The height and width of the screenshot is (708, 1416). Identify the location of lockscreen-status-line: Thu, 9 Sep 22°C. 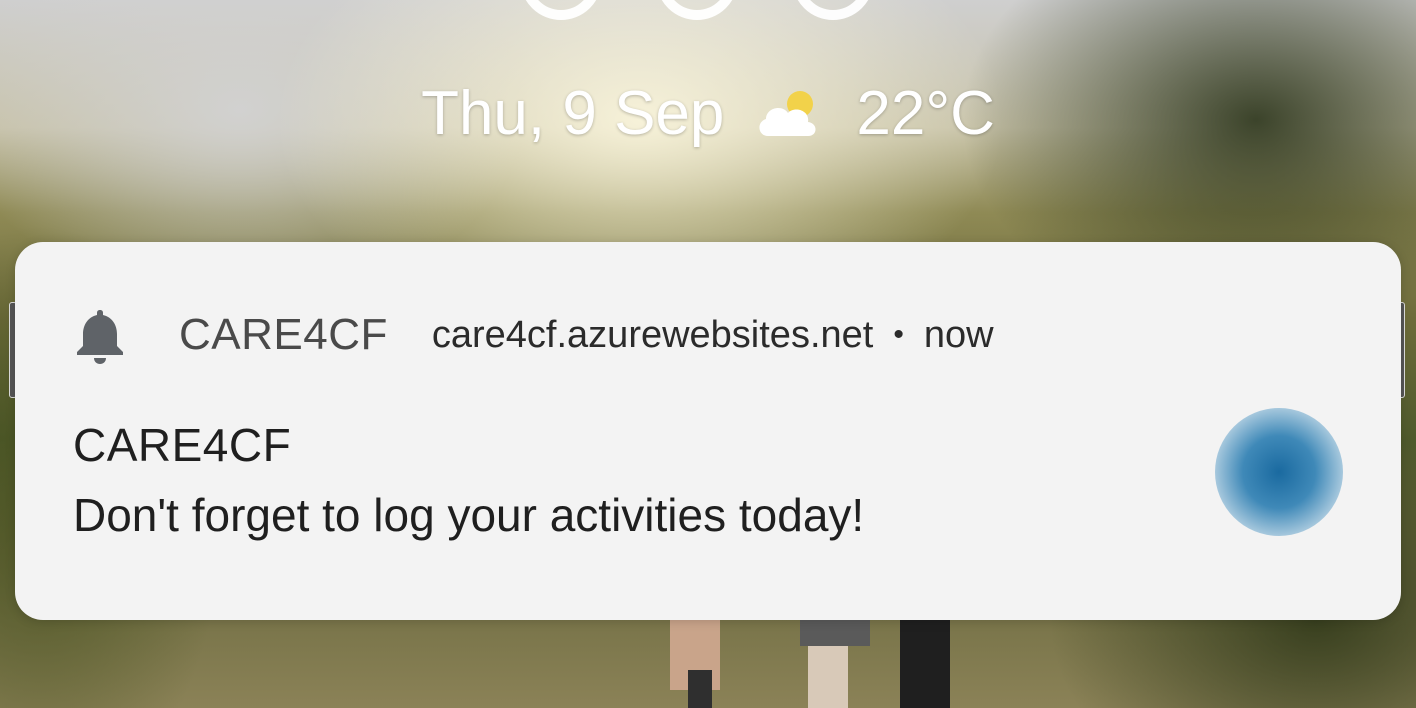
(708, 113).